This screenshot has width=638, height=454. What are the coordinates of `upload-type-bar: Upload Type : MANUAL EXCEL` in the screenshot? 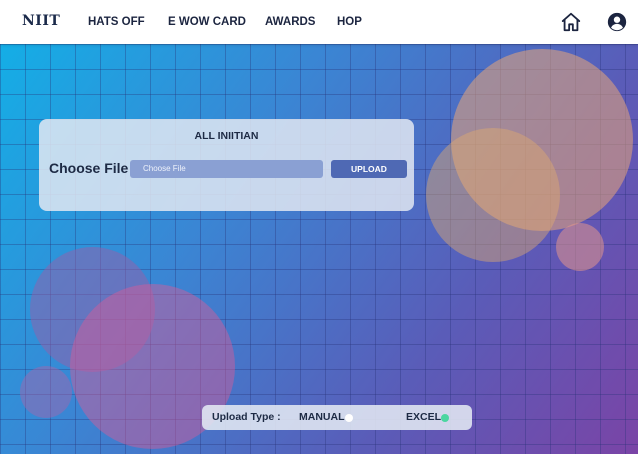 It's located at (337, 417).